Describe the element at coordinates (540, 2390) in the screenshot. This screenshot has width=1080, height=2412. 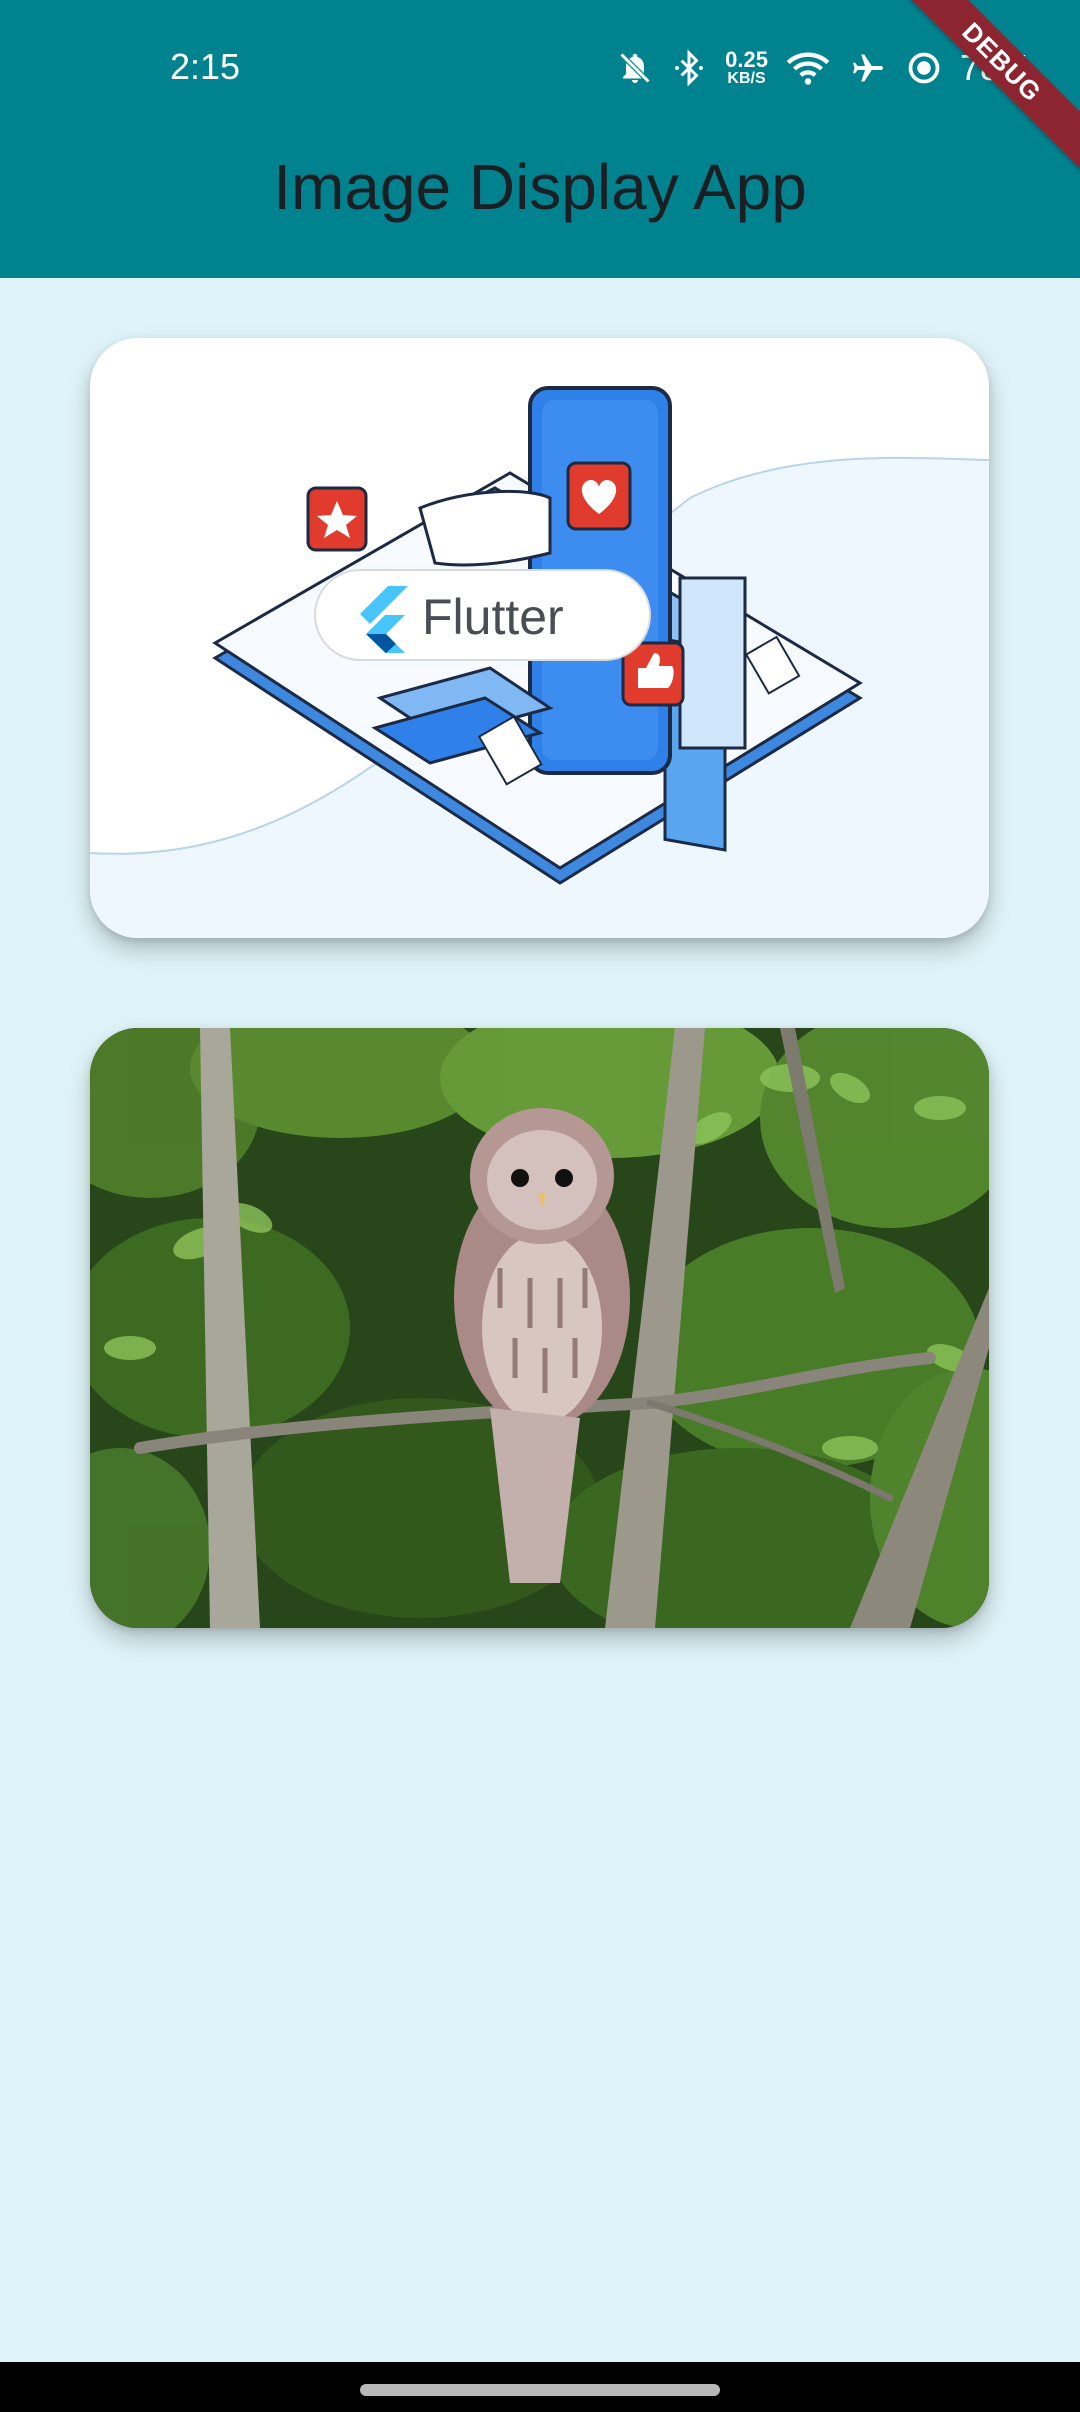
I see `home-gesture-handle` at that location.